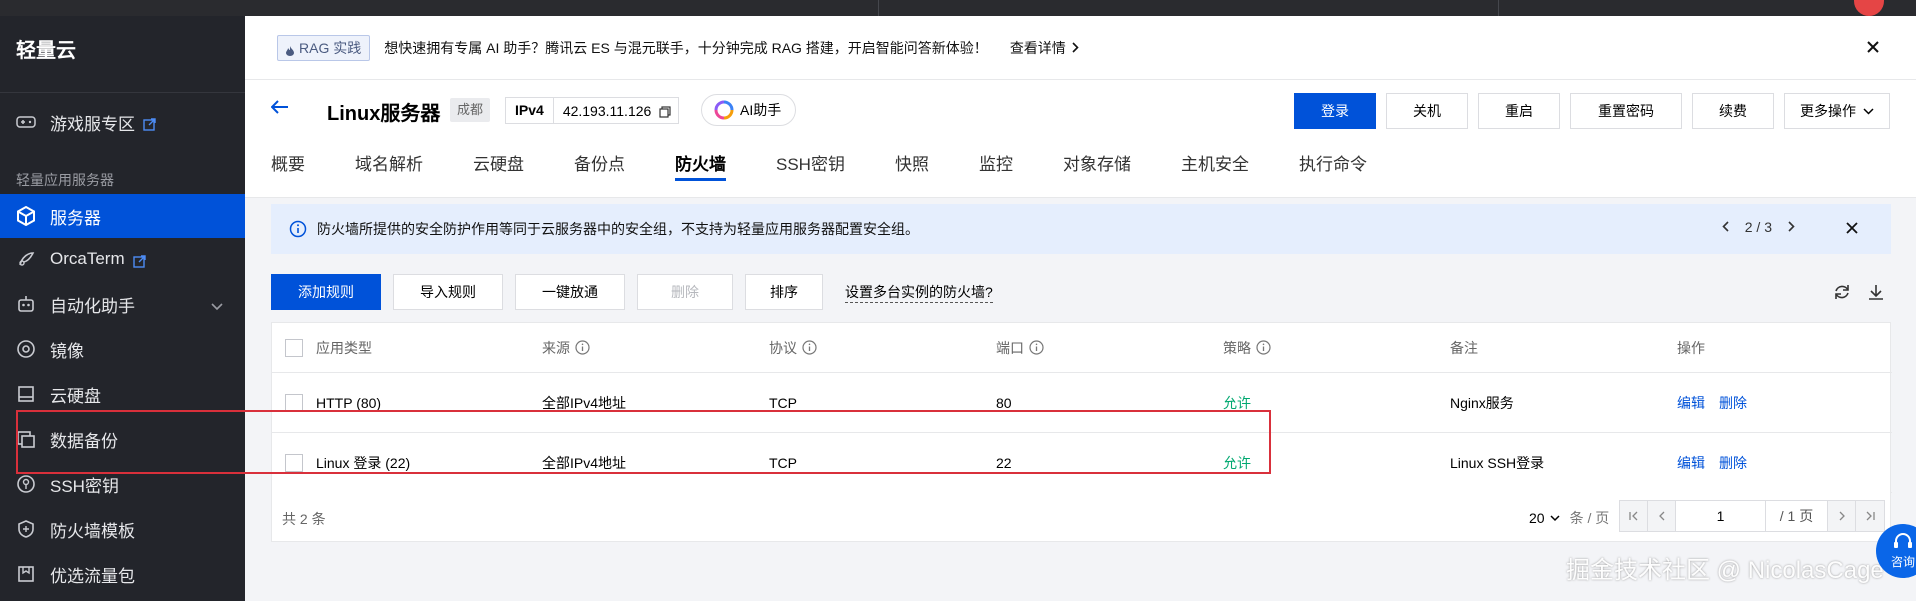  I want to click on rag-tag: RAG 实践, so click(324, 47).